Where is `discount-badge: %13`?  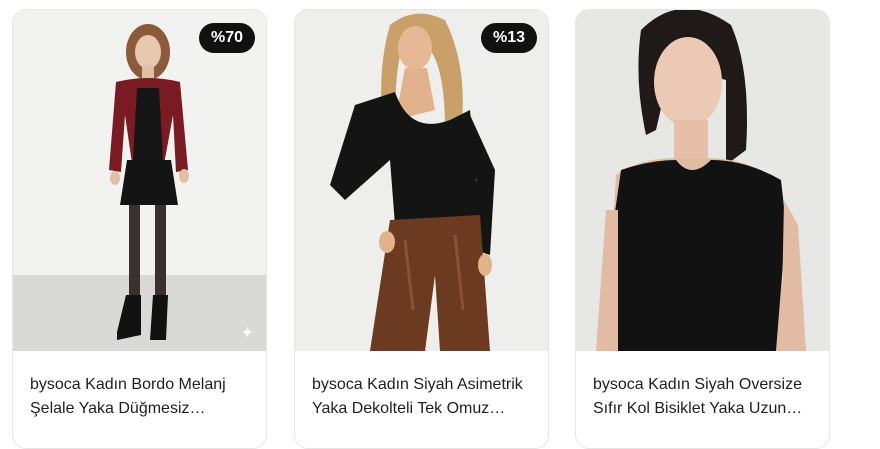 discount-badge: %13 is located at coordinates (508, 38).